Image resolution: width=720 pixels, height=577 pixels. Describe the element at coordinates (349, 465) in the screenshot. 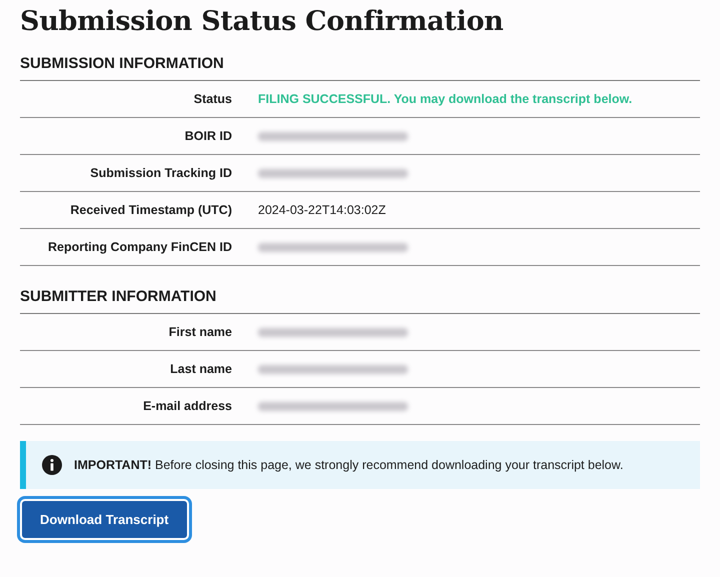

I see `alert-message: IMPORTANT! Before closing this page, we strongly recommend downloading your transcript below.` at that location.